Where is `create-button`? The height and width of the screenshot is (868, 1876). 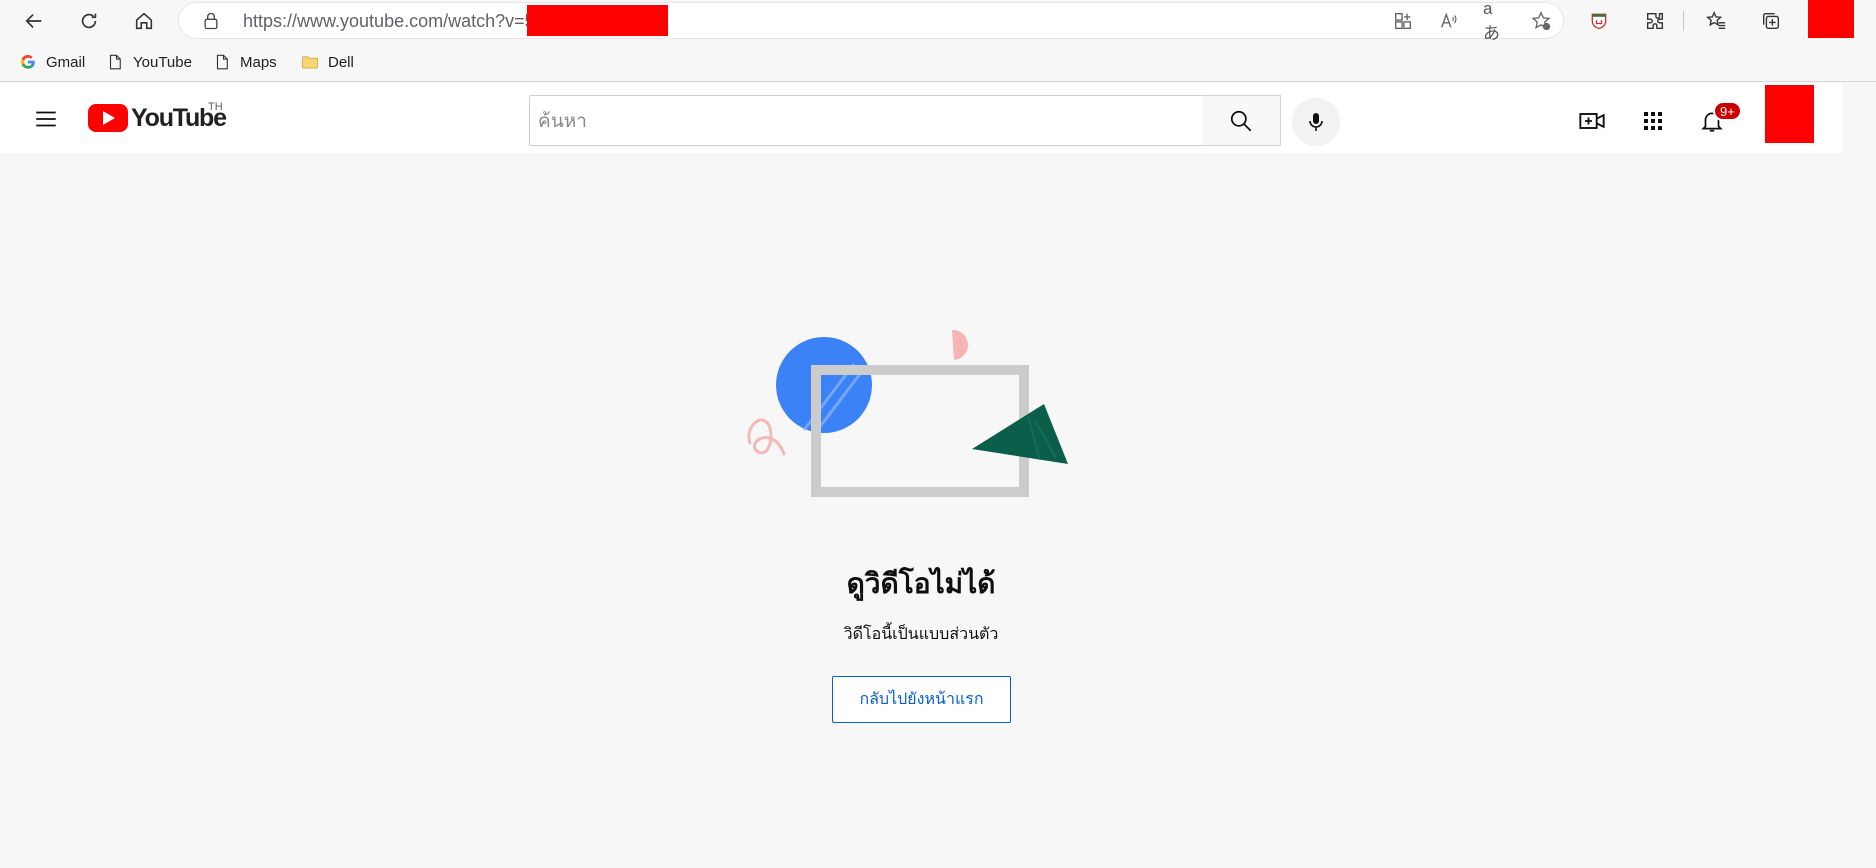
create-button is located at coordinates (1592, 121).